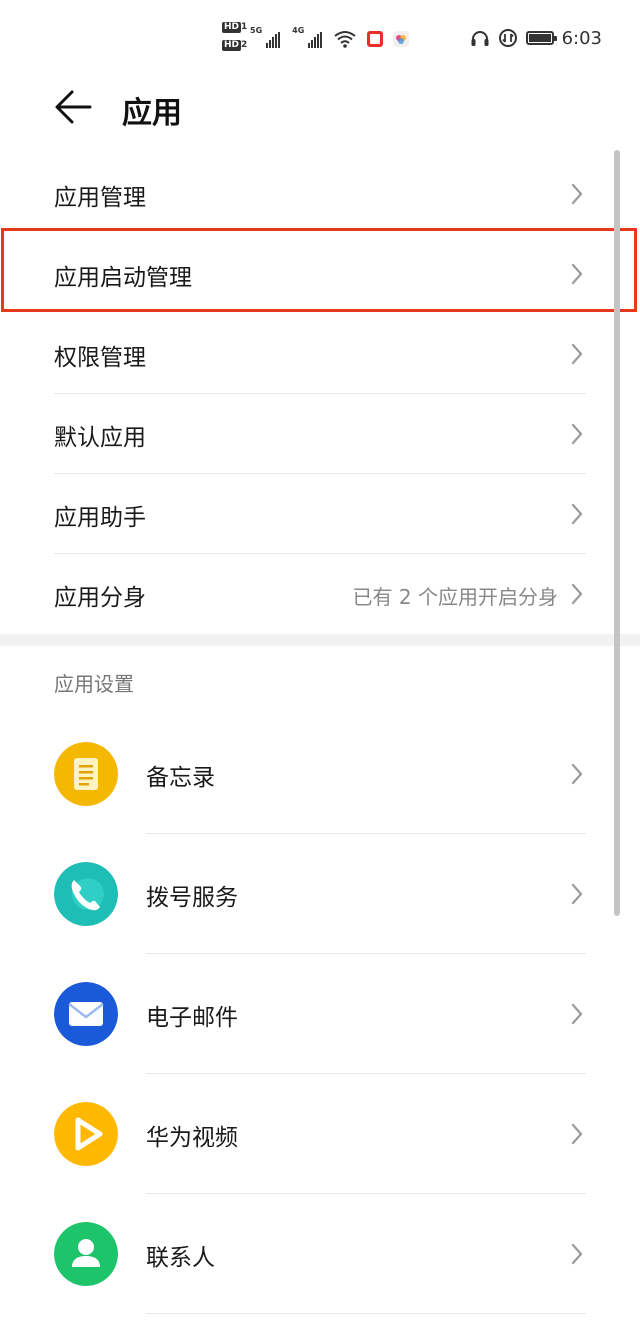 The height and width of the screenshot is (1320, 640). Describe the element at coordinates (320, 109) in the screenshot. I see `app-bar: 应用` at that location.